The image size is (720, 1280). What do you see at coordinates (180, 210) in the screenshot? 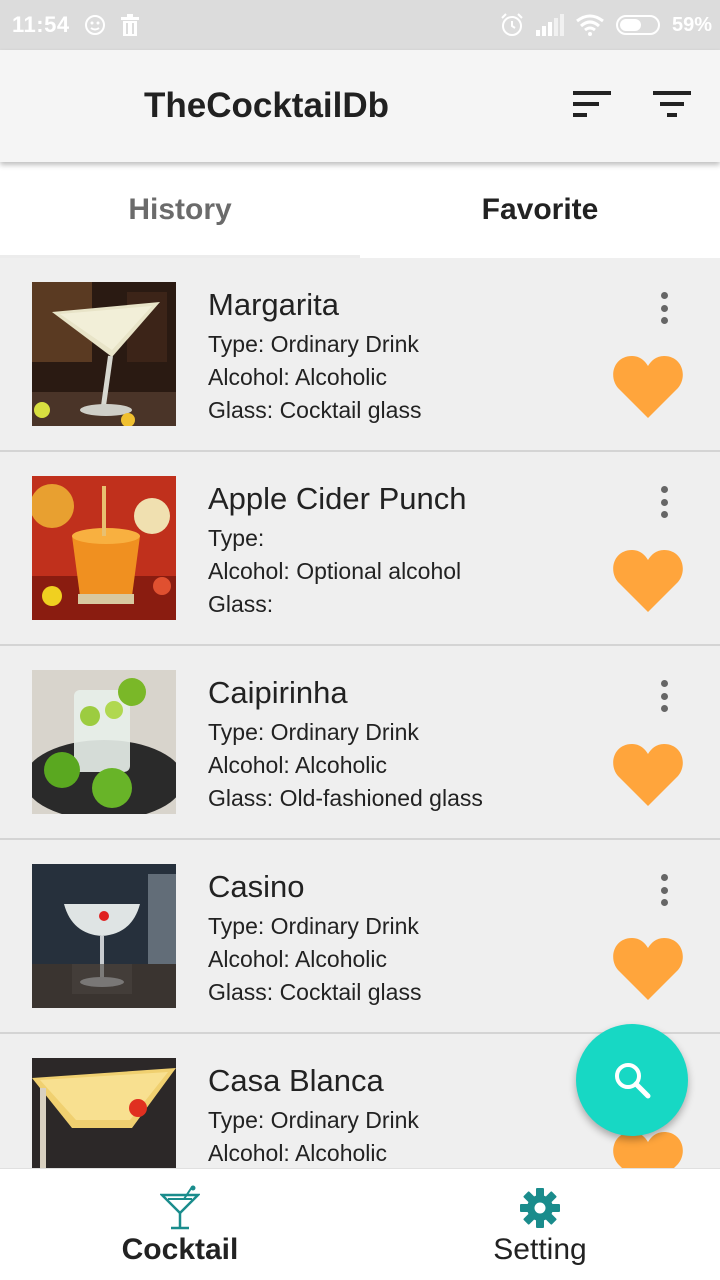
I see `tab-history: History` at bounding box center [180, 210].